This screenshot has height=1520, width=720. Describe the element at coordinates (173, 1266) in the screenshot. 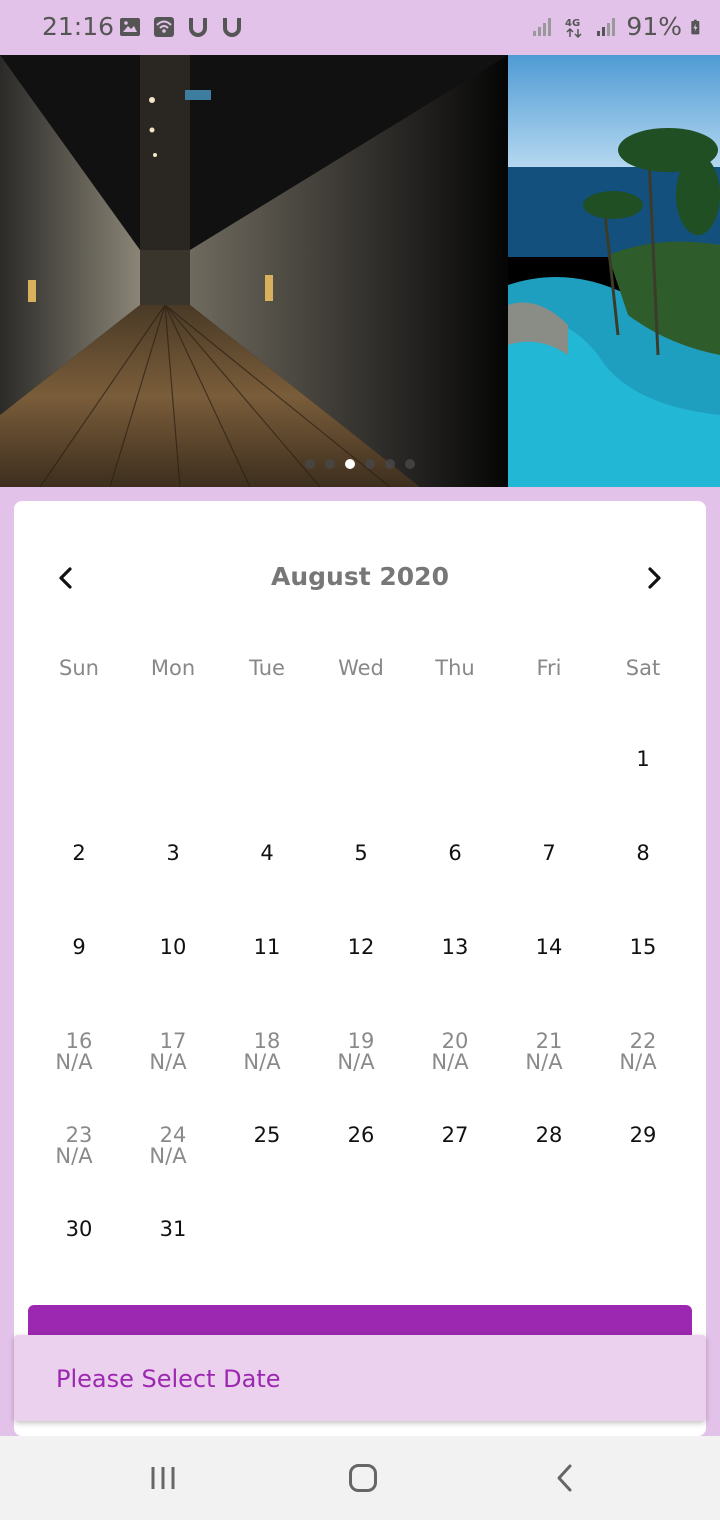

I see `calendar-day: 31` at that location.